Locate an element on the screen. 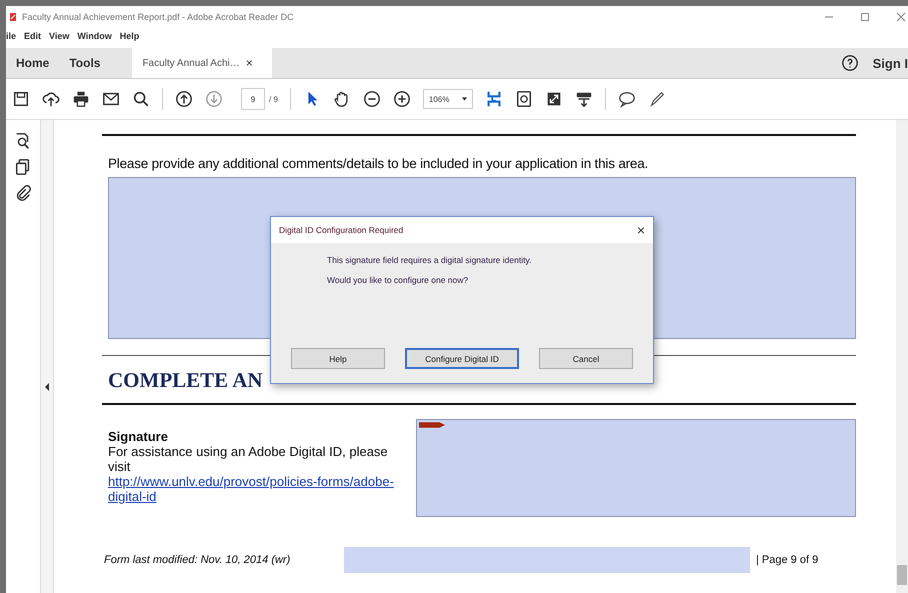 The height and width of the screenshot is (593, 908). dialog-title: Digital ID Configuration Required is located at coordinates (341, 230).